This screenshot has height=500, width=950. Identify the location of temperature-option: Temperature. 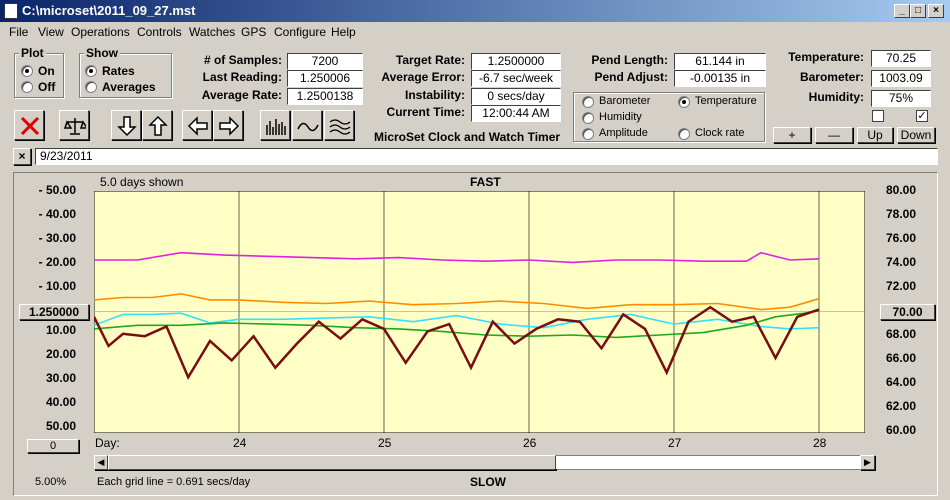
(726, 101).